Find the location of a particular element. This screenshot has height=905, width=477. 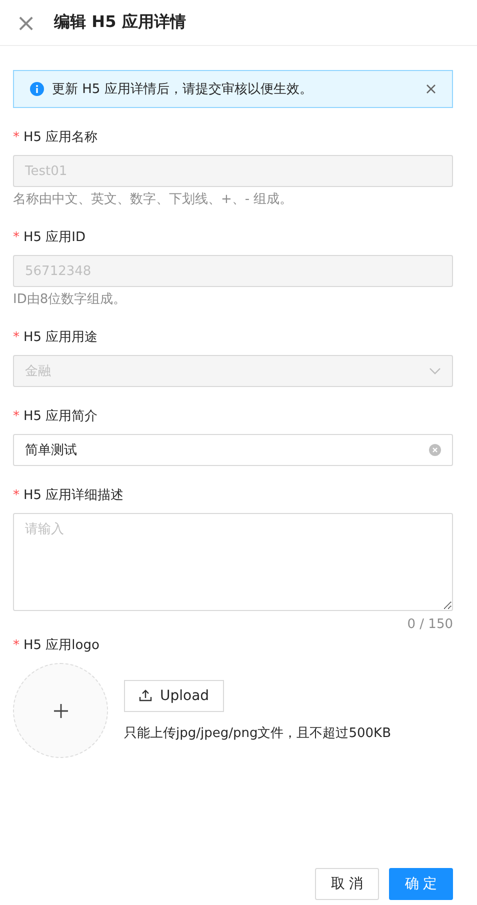

clear-icon is located at coordinates (435, 450).